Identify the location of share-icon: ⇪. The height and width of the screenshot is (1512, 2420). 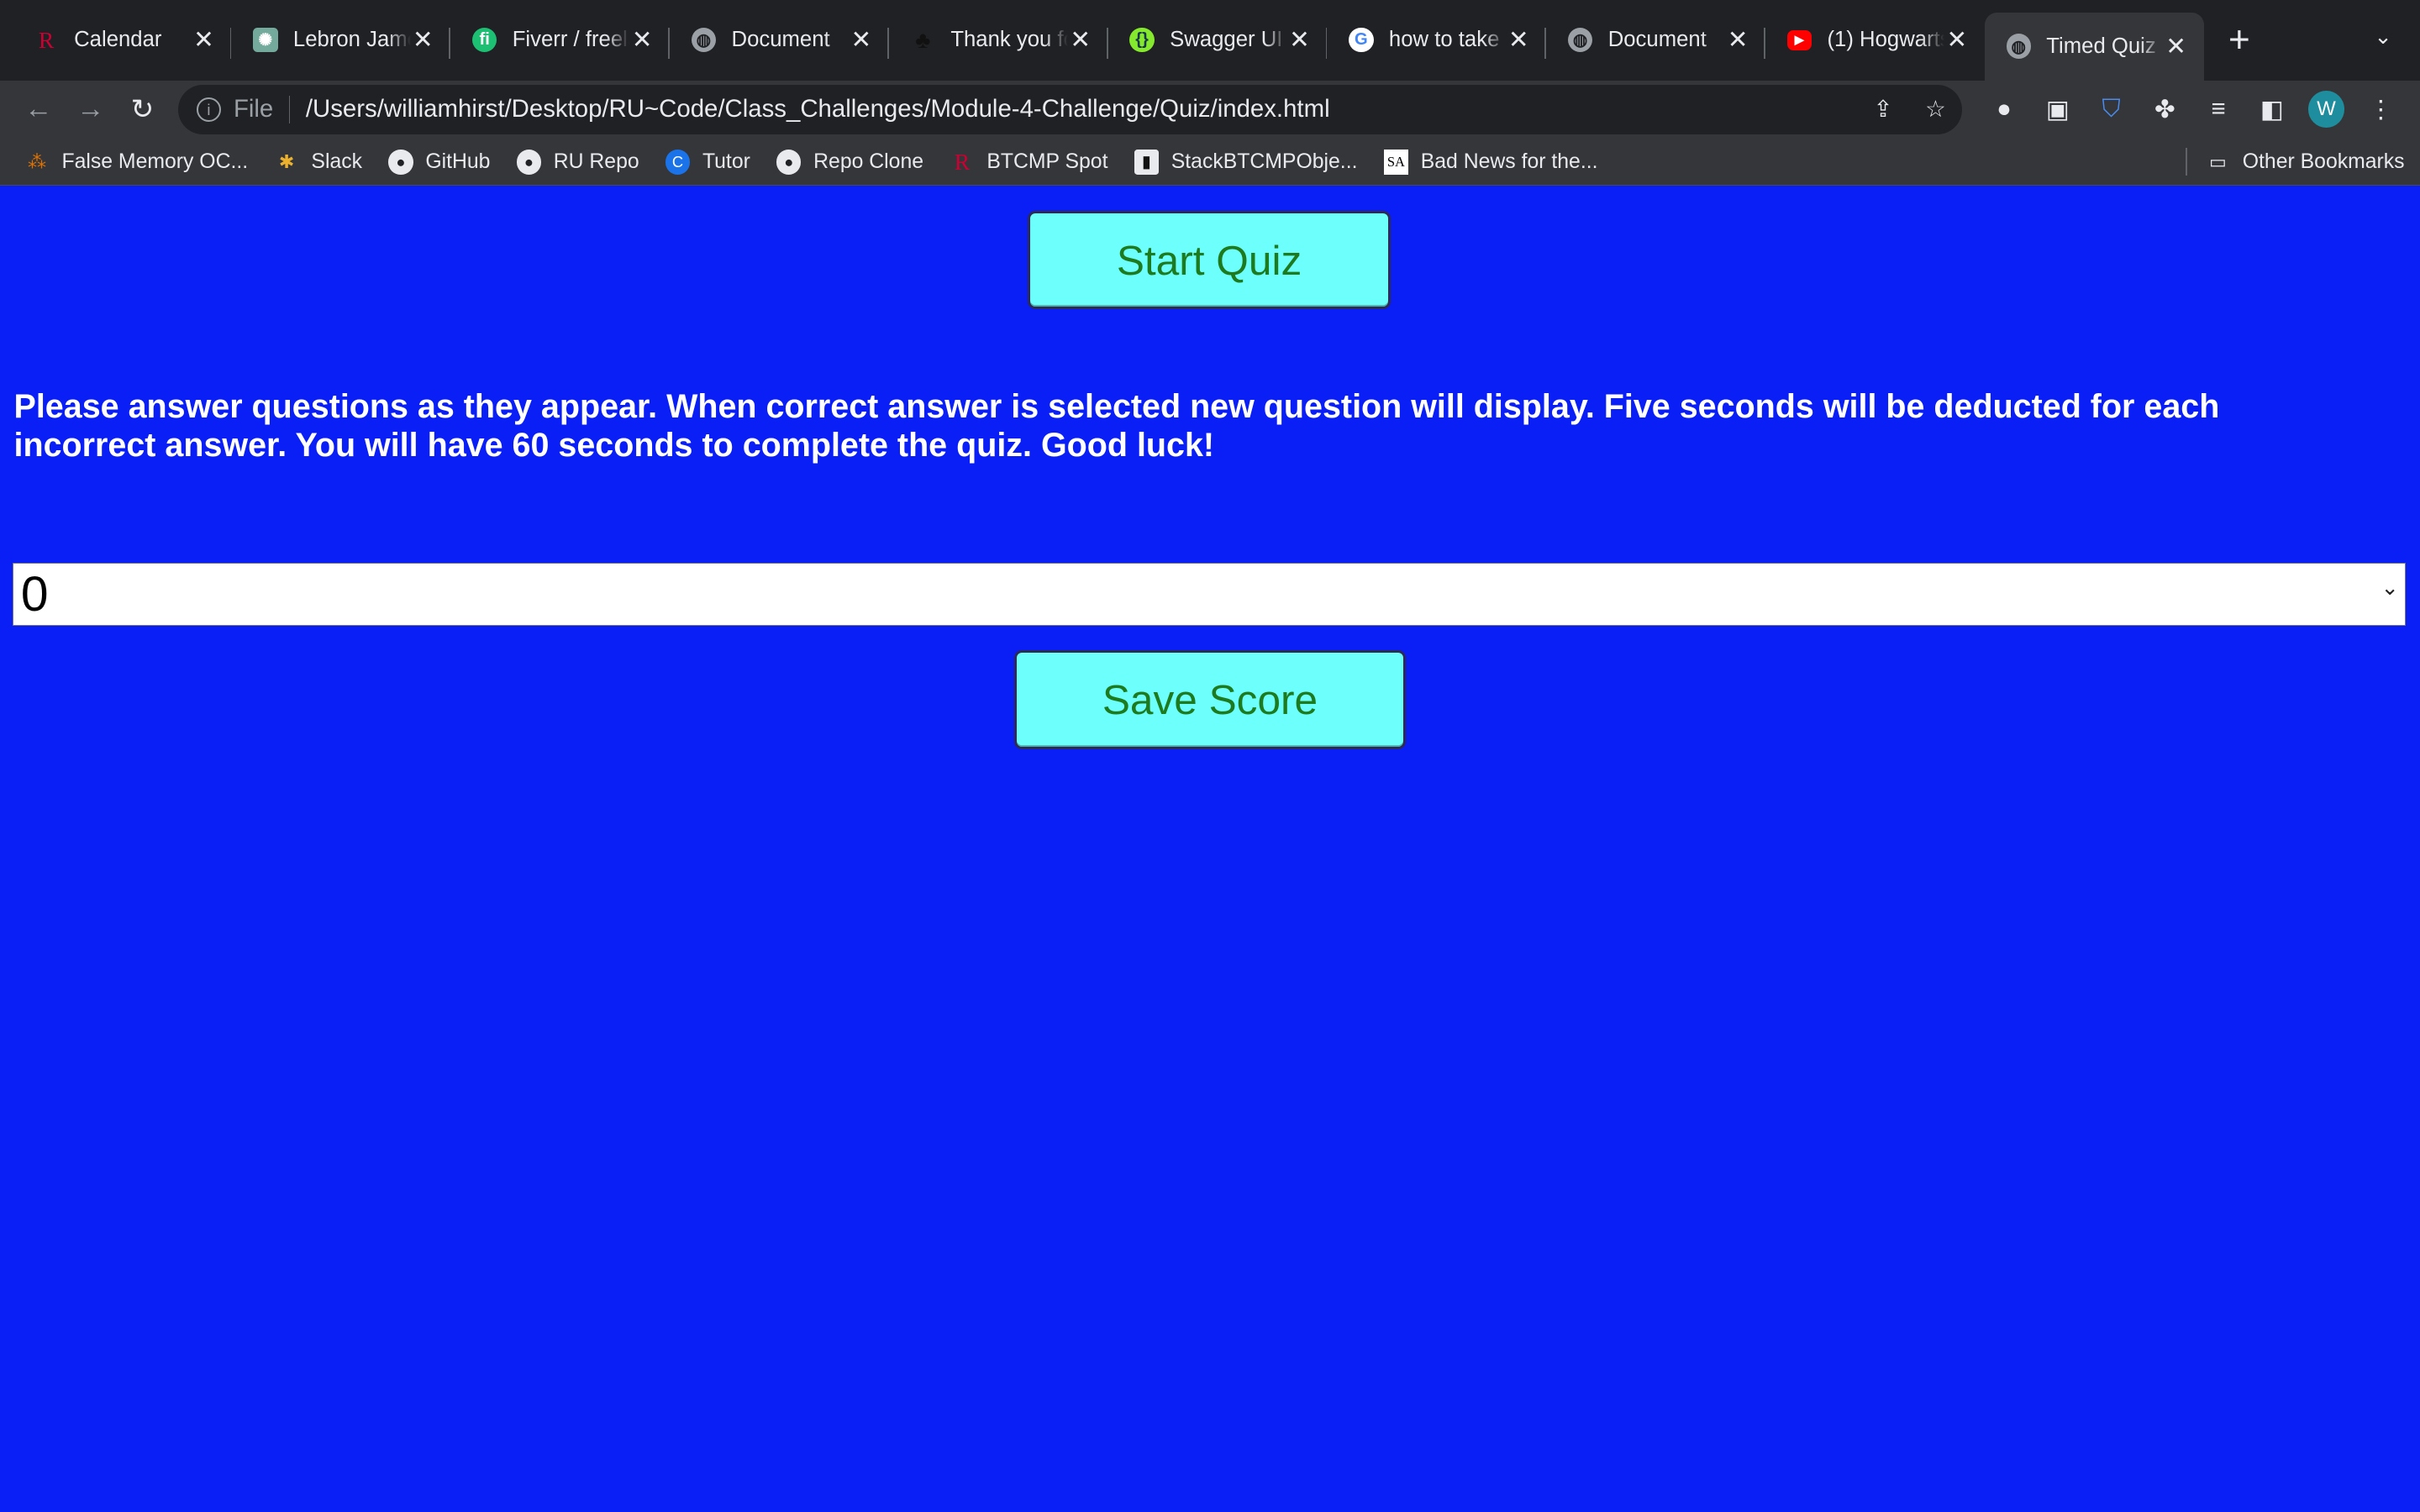
(1883, 109).